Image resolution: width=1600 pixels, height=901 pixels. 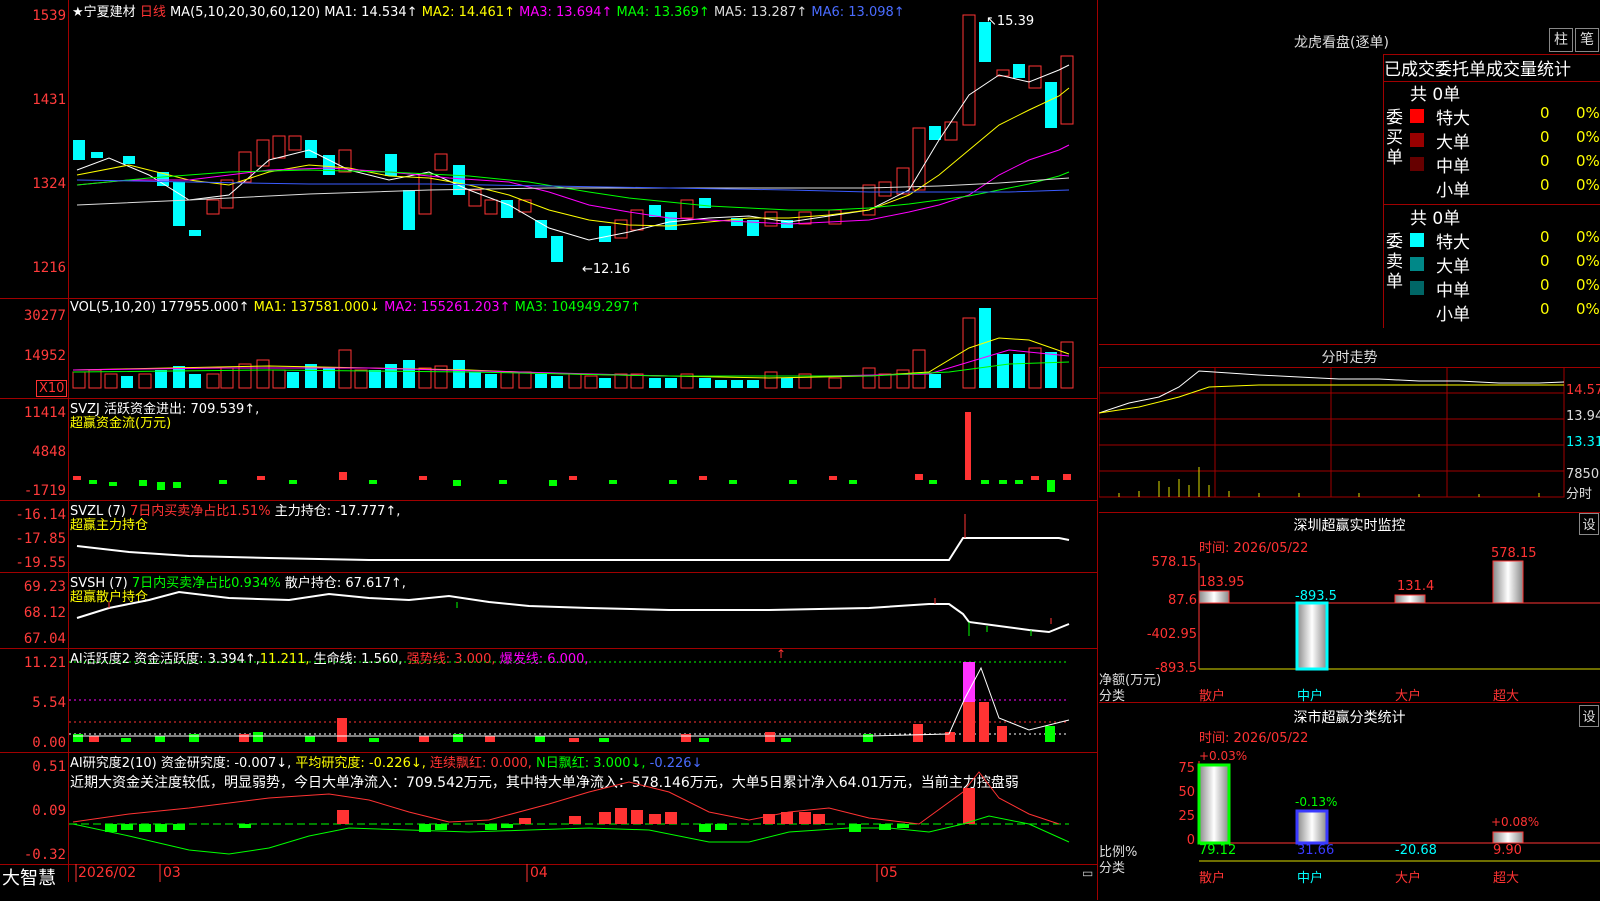 I want to click on ai-active-y-label: 0.00, so click(x=49, y=743).